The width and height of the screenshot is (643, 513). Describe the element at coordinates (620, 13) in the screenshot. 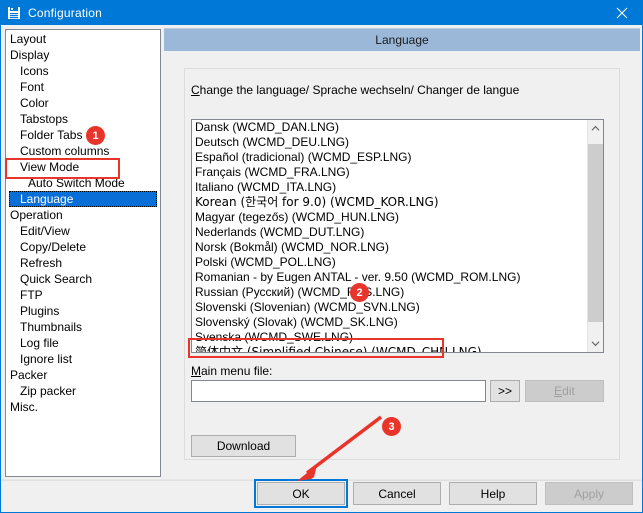

I see `close-icon` at that location.